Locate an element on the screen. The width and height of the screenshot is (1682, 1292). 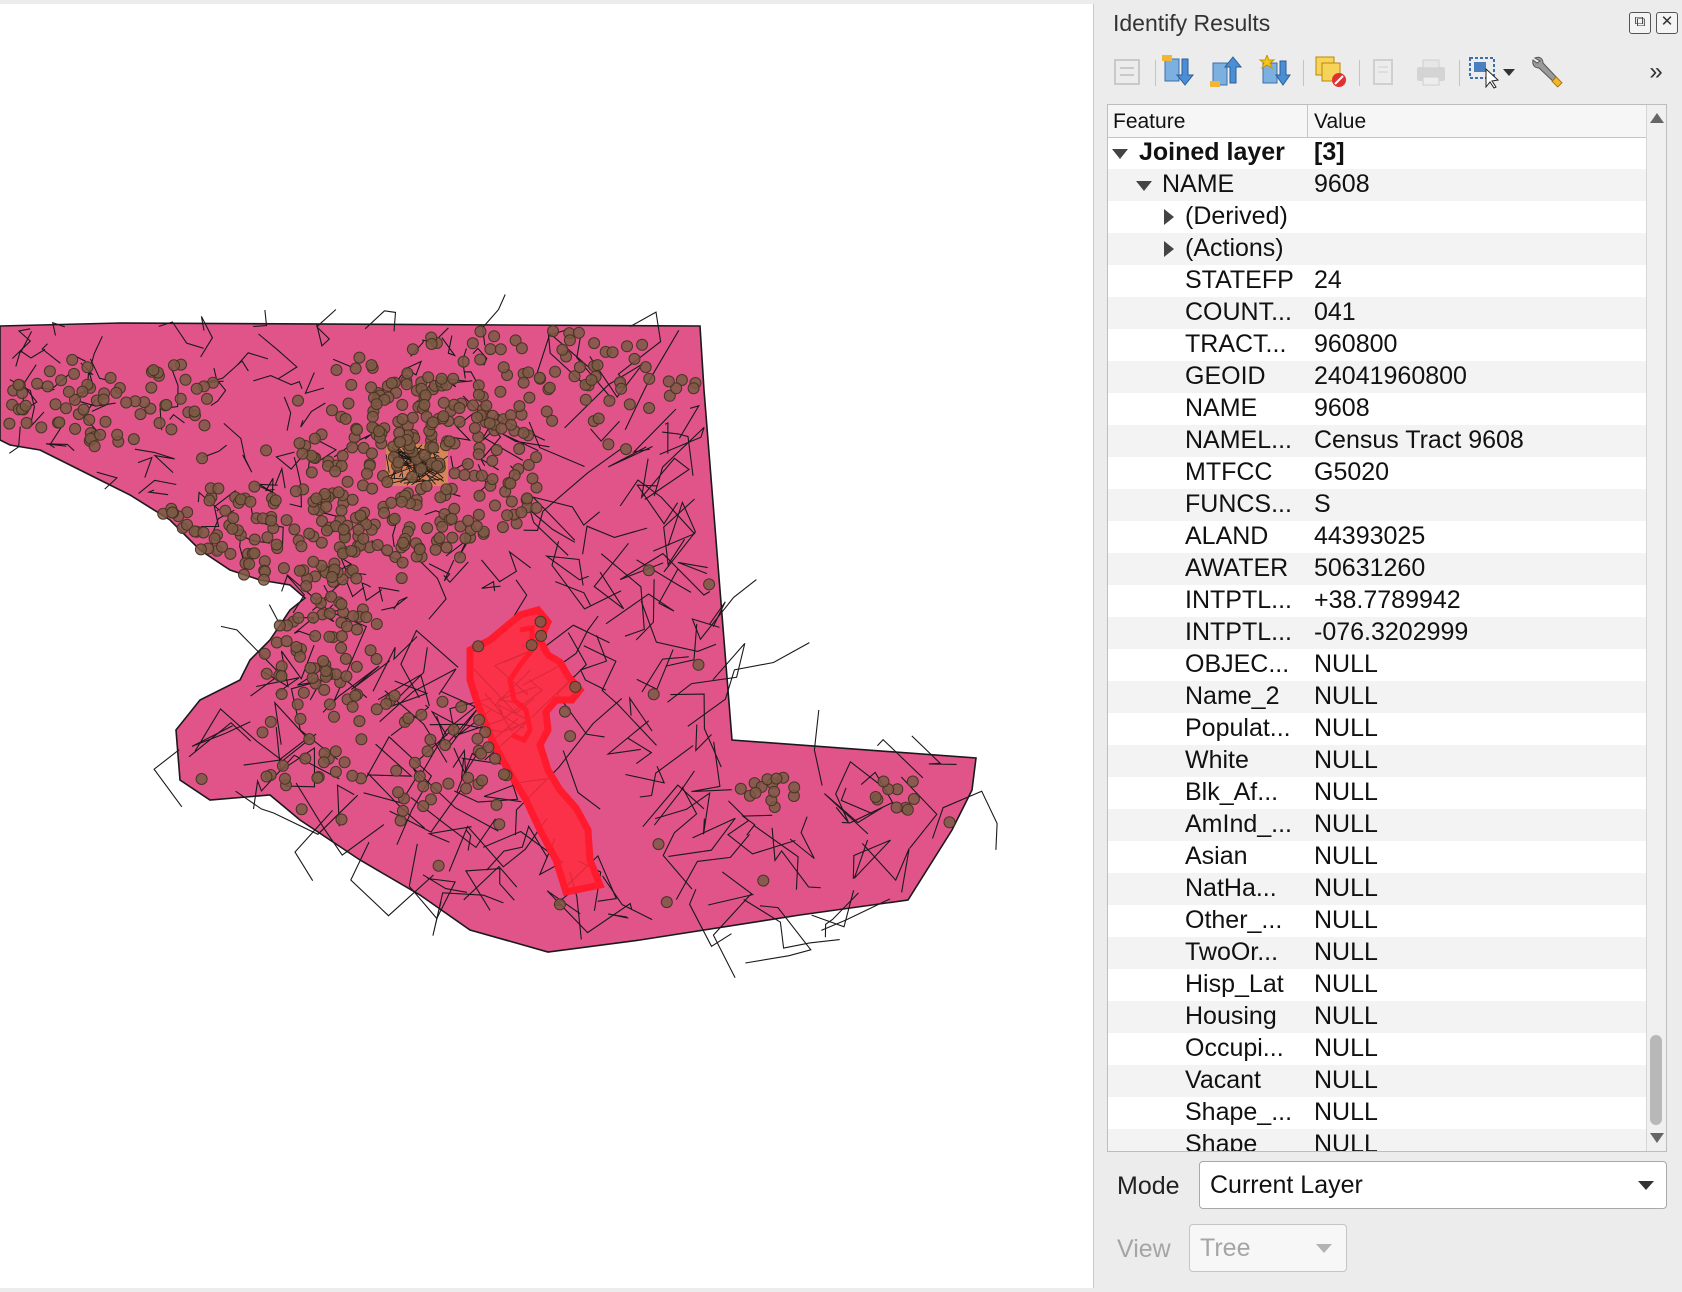
attribute-row: AmInd_... NULL is located at coordinates (1377, 825).